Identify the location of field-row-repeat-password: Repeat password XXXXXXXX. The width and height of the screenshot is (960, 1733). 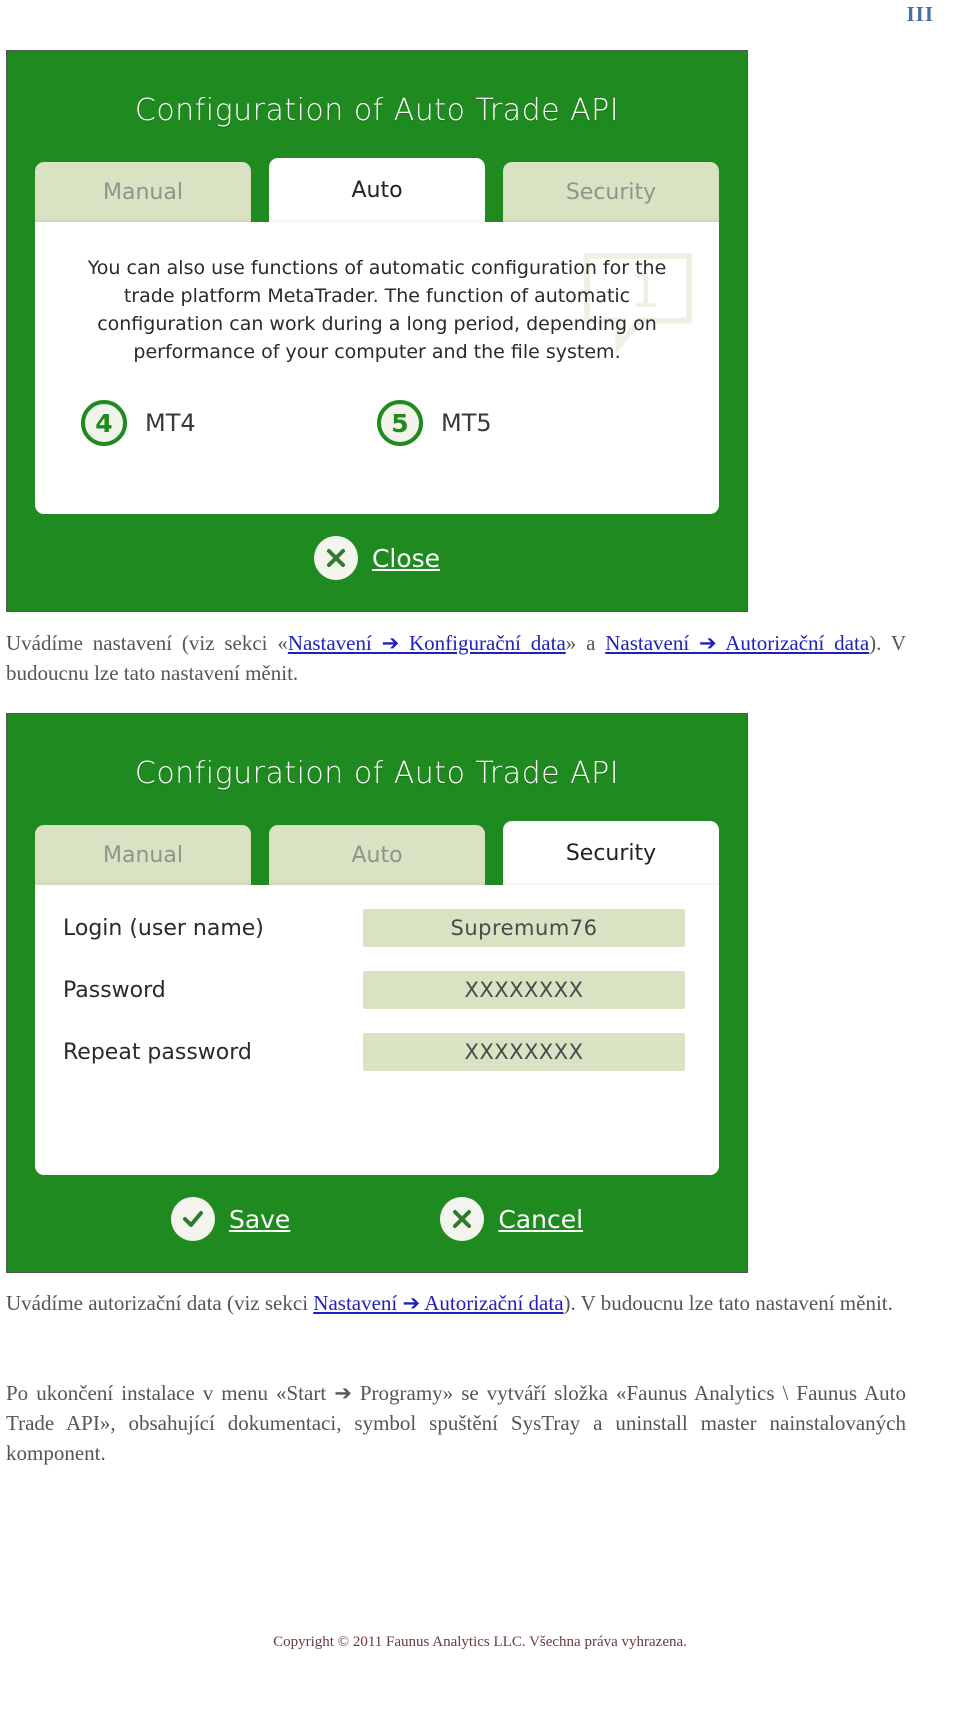
(377, 1052).